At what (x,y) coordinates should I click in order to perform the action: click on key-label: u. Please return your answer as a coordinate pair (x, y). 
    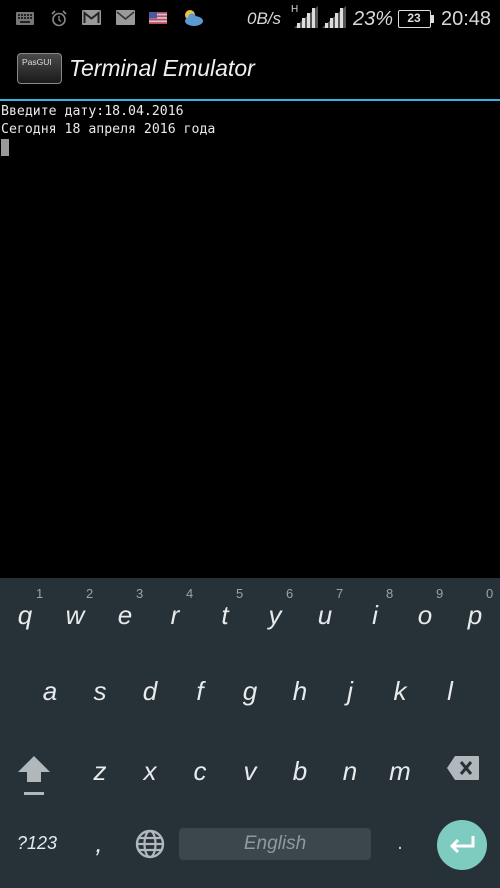
    Looking at the image, I should click on (325, 615).